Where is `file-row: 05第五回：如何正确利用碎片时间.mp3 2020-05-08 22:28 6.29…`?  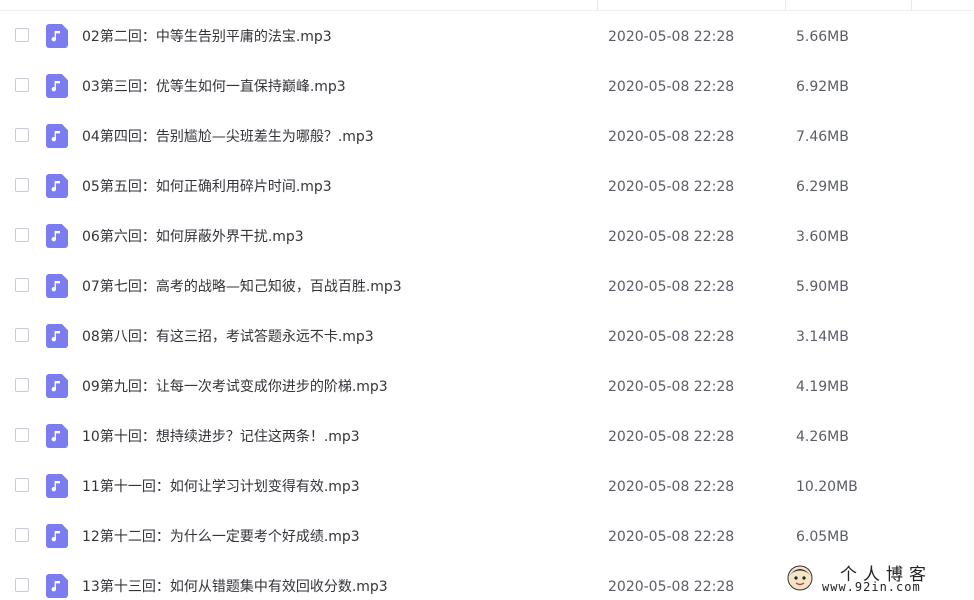 file-row: 05第五回：如何正确利用碎片时间.mp3 2020-05-08 22:28 6.29… is located at coordinates (487, 187).